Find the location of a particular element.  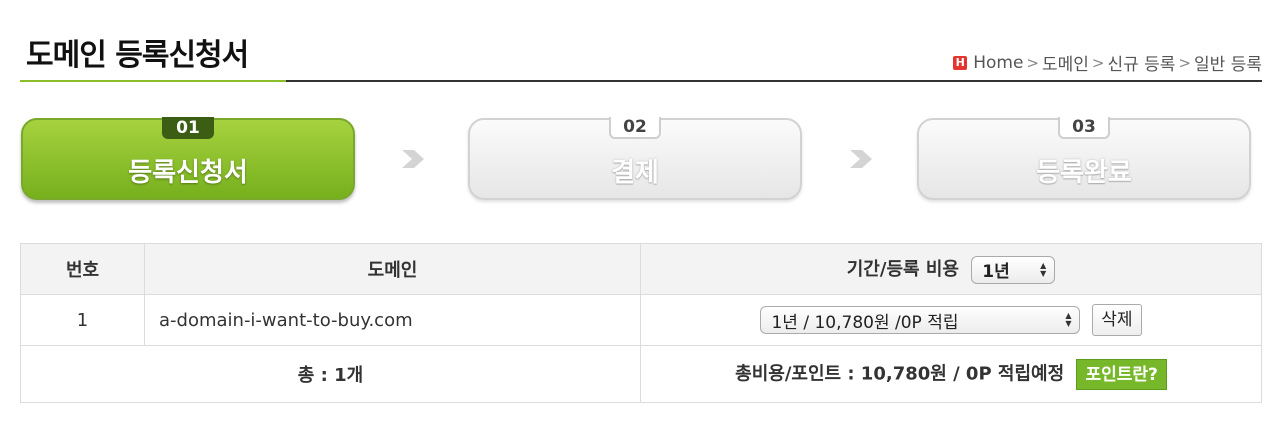

header-period: 기간/등록 비용 1년 ▲ ▼ is located at coordinates (951, 269).